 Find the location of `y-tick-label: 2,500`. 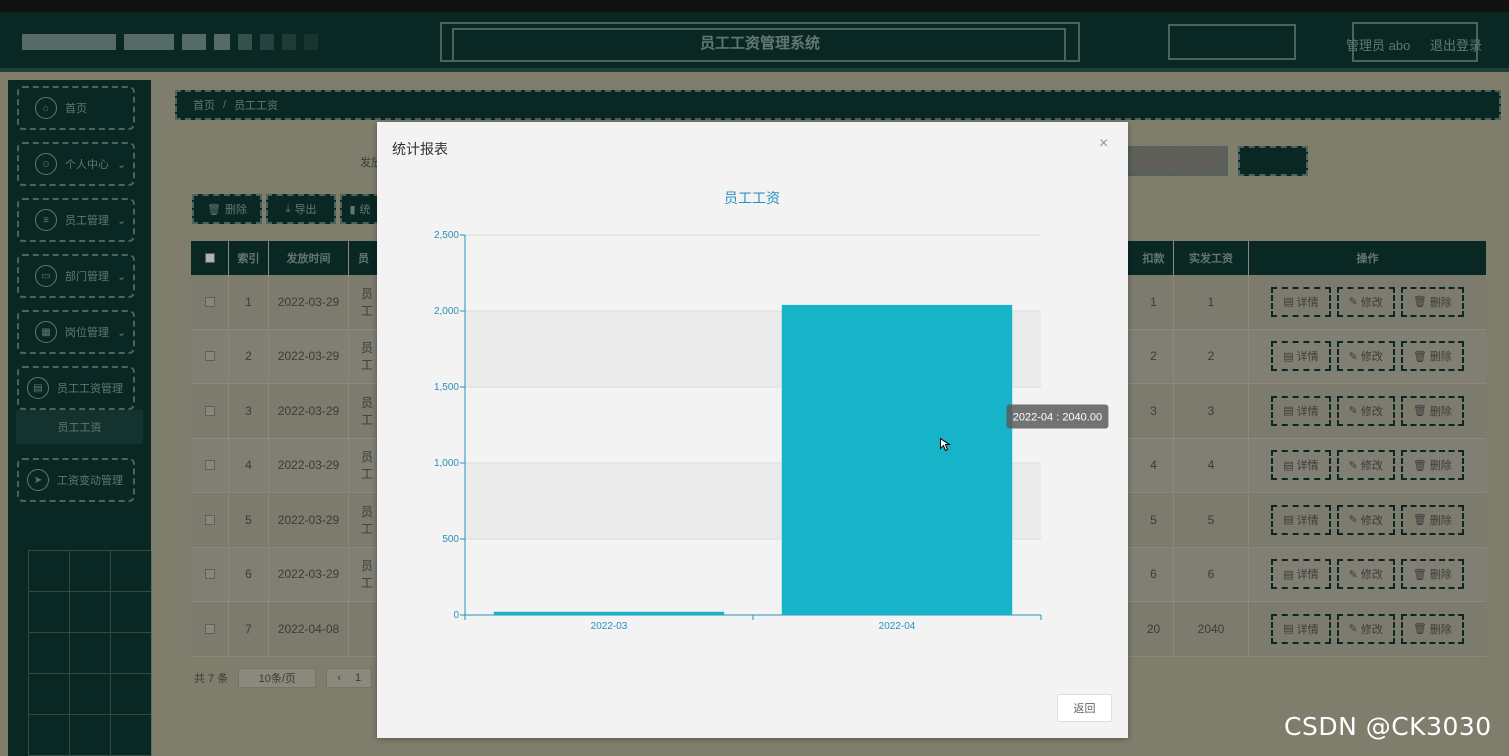

y-tick-label: 2,500 is located at coordinates (446, 235).